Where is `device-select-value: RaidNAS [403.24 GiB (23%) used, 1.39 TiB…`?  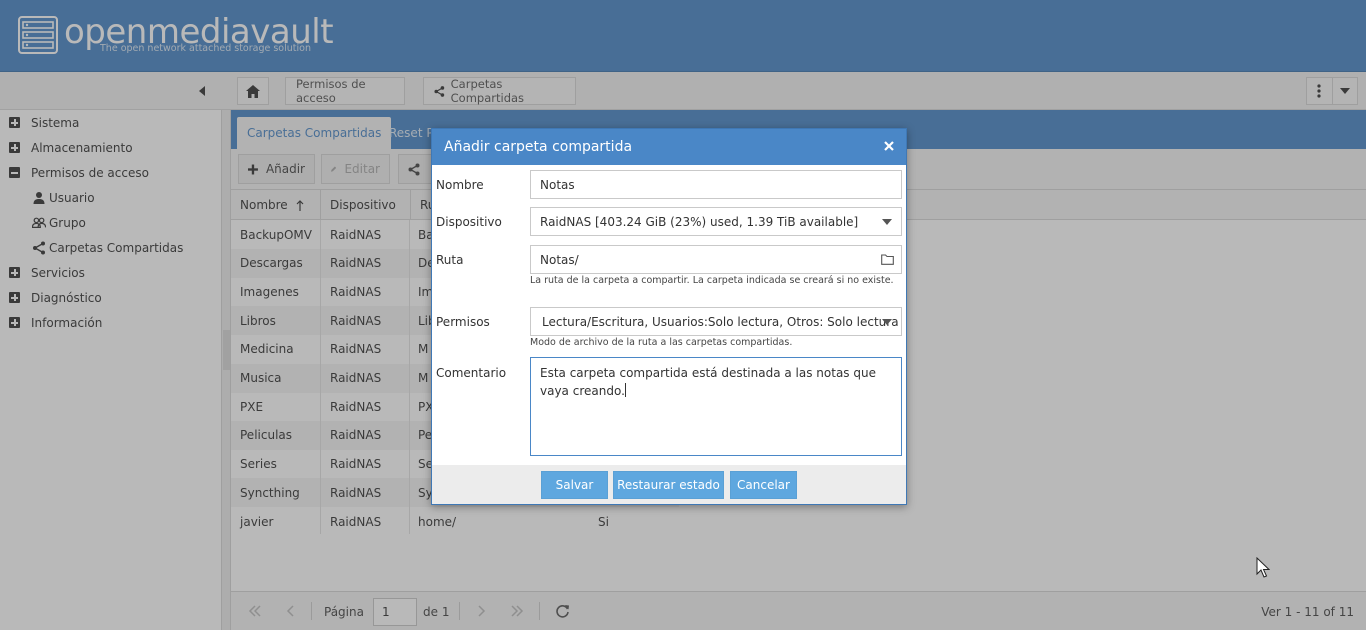 device-select-value: RaidNAS [403.24 GiB (23%) used, 1.39 TiB… is located at coordinates (699, 221).